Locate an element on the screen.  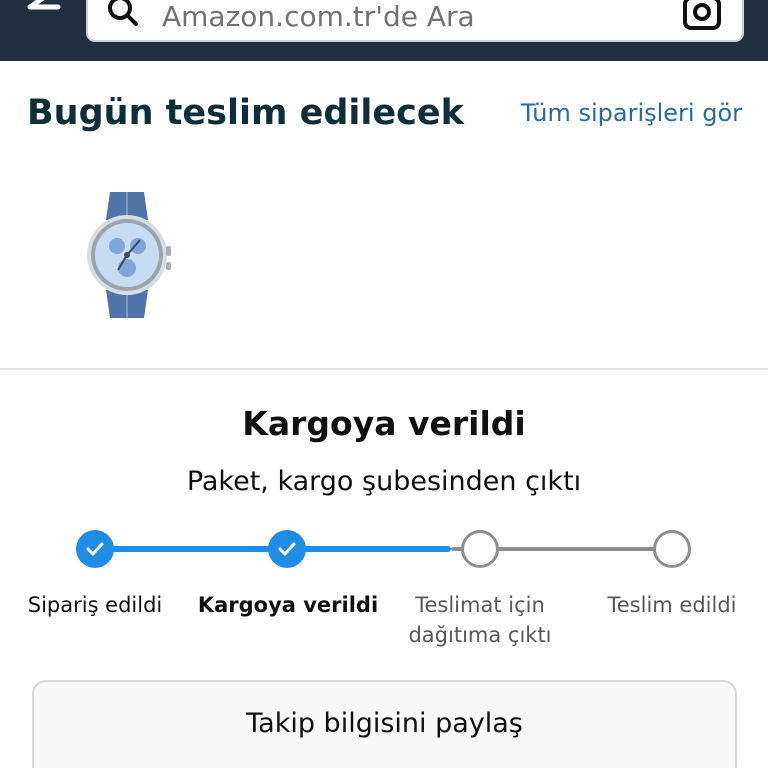
search-icon is located at coordinates (123, 13).